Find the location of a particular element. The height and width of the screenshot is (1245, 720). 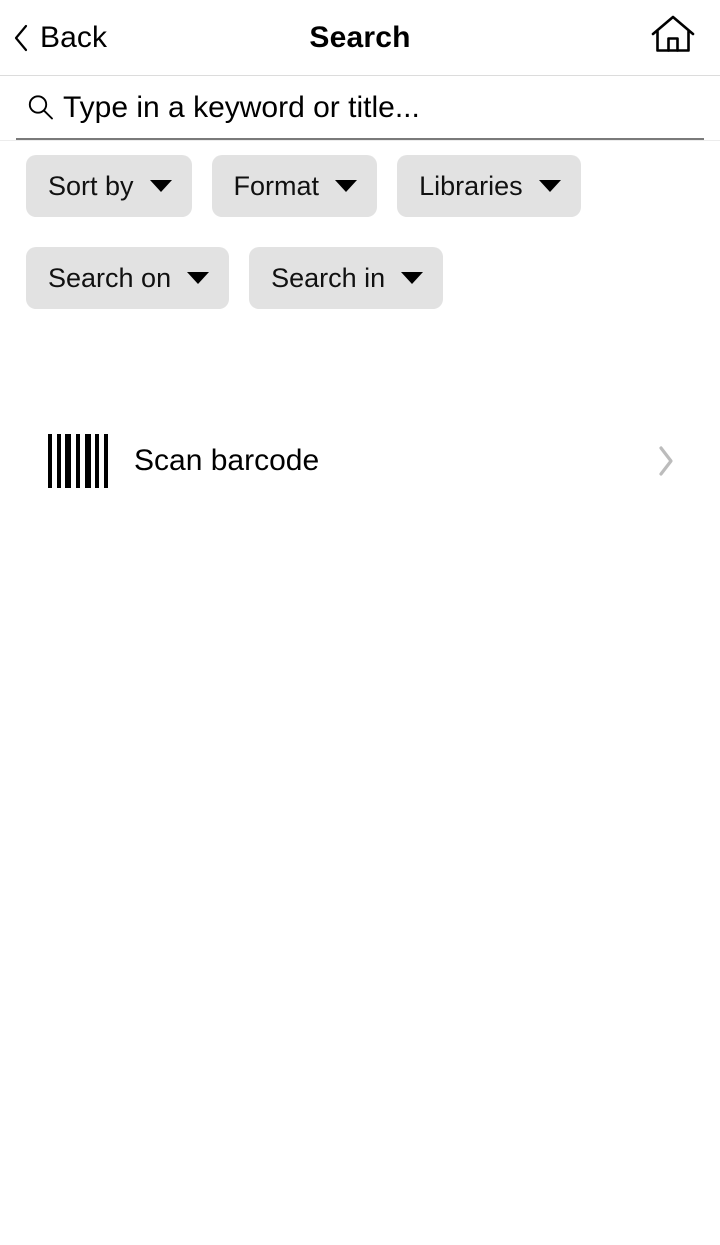

app-header: Back Search is located at coordinates (360, 38).